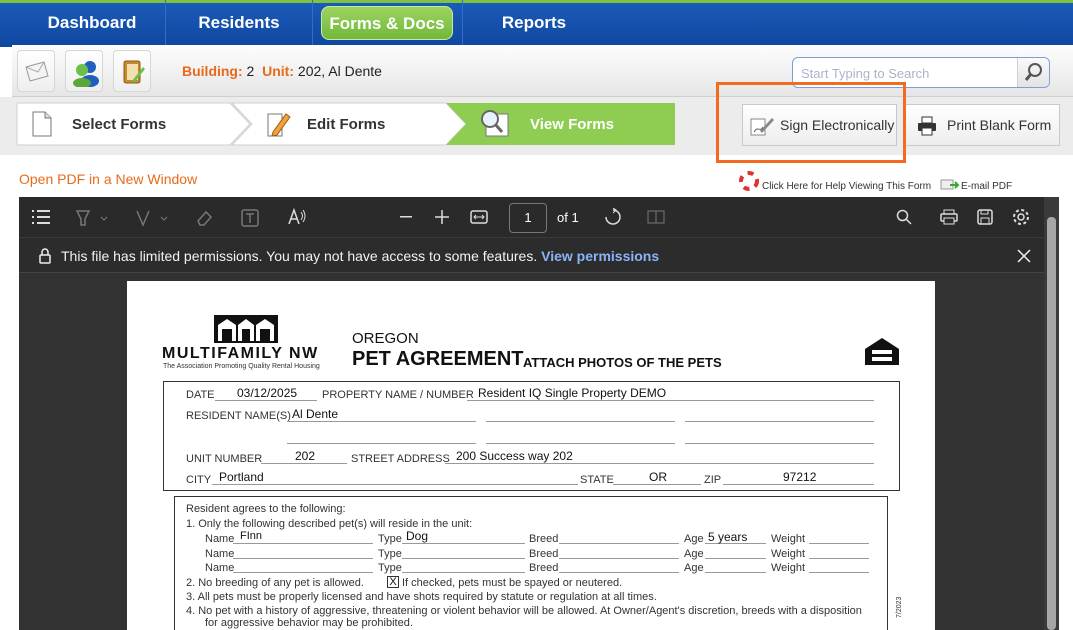 This screenshot has height=630, width=1073. Describe the element at coordinates (600, 256) in the screenshot. I see `view-permissions-link: View permissions` at that location.